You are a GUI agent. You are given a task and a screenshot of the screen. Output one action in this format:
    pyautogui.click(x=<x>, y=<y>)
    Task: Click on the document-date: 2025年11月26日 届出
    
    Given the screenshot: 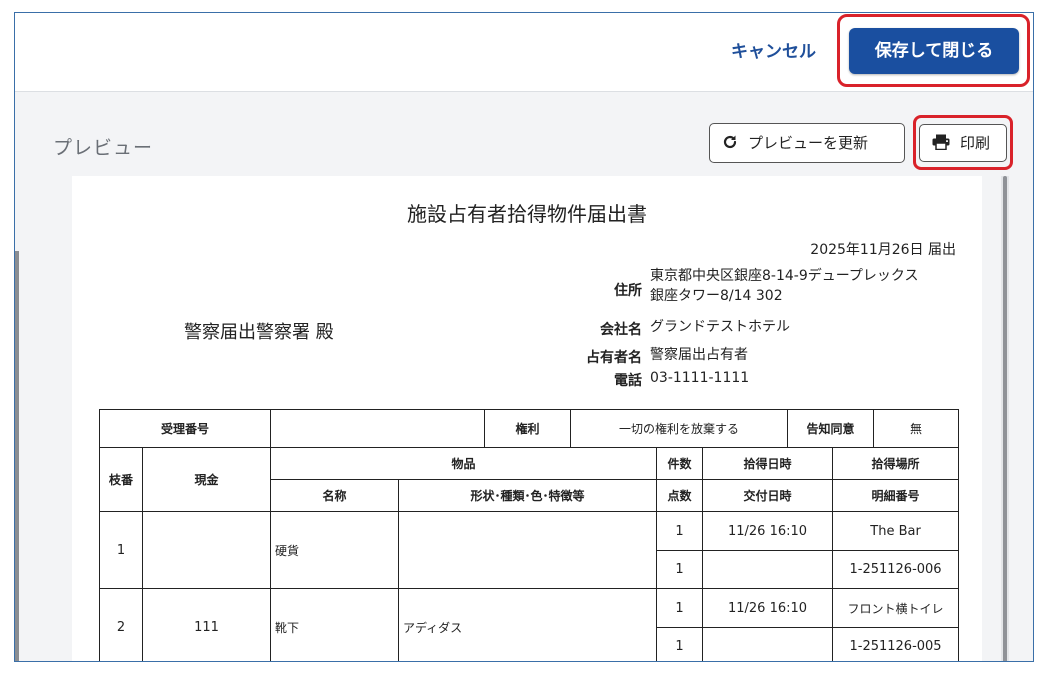 What is the action you would take?
    pyautogui.click(x=883, y=250)
    